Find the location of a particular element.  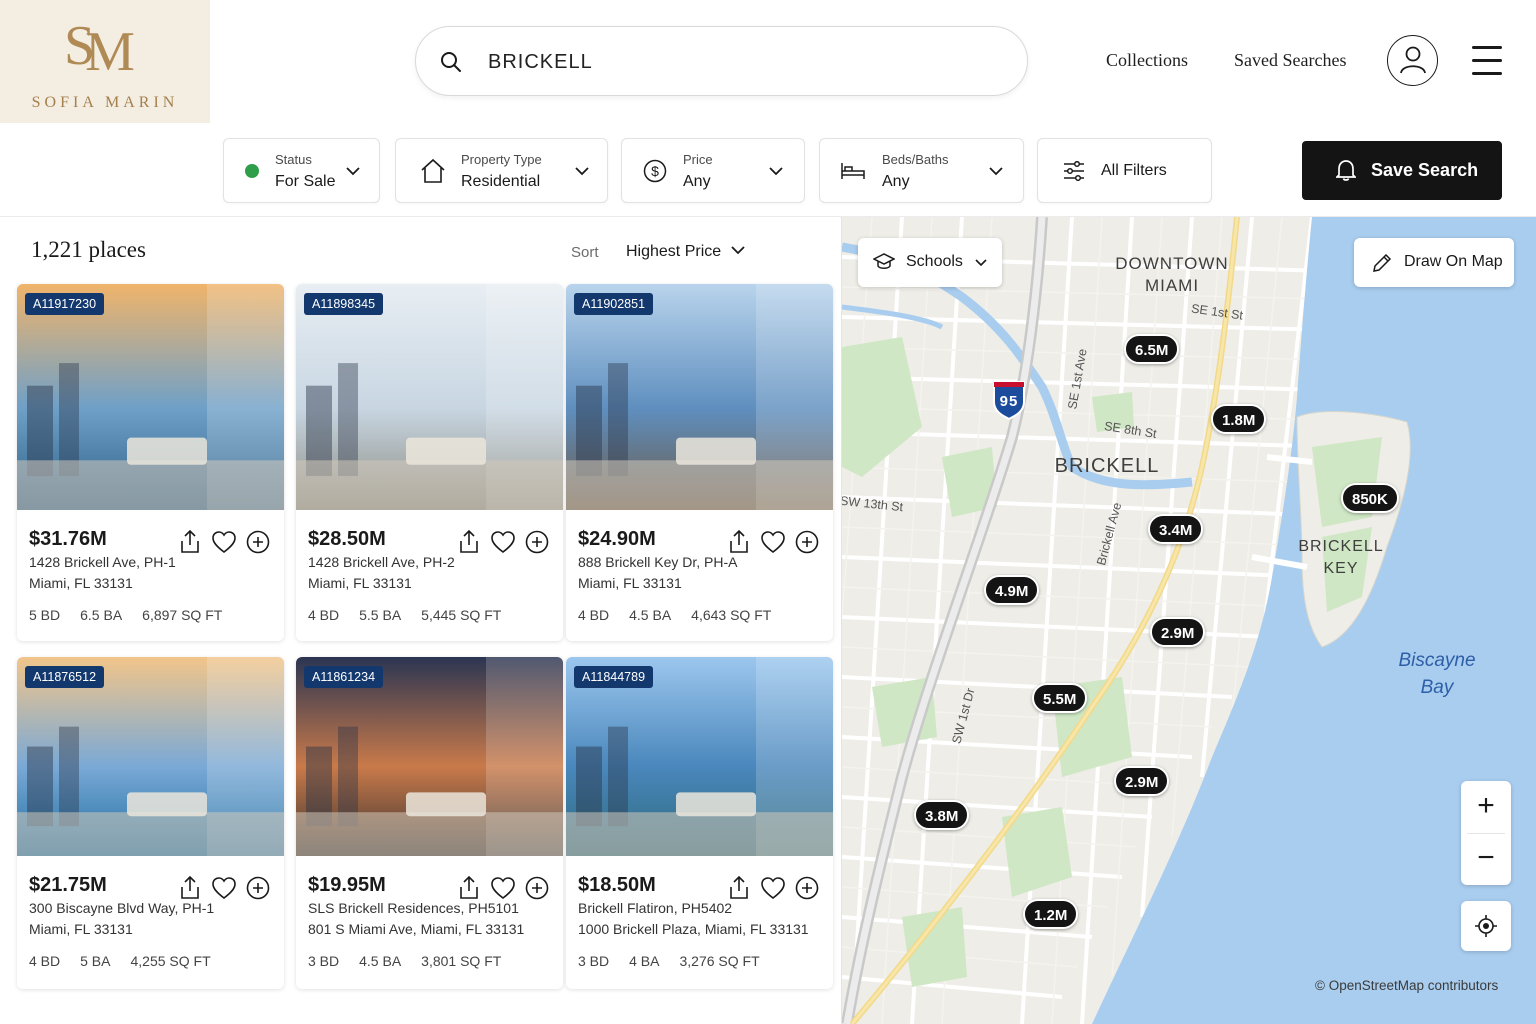

listing-photo: A11844789 is located at coordinates (699, 756).